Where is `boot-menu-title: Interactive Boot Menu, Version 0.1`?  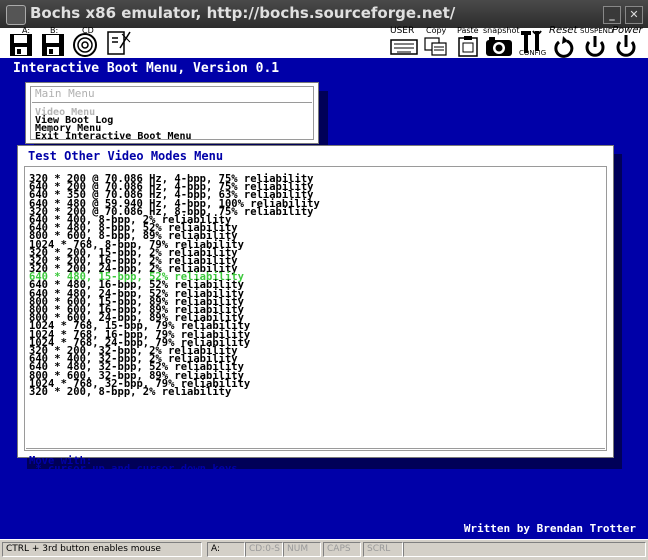 boot-menu-title: Interactive Boot Menu, Version 0.1 is located at coordinates (146, 68).